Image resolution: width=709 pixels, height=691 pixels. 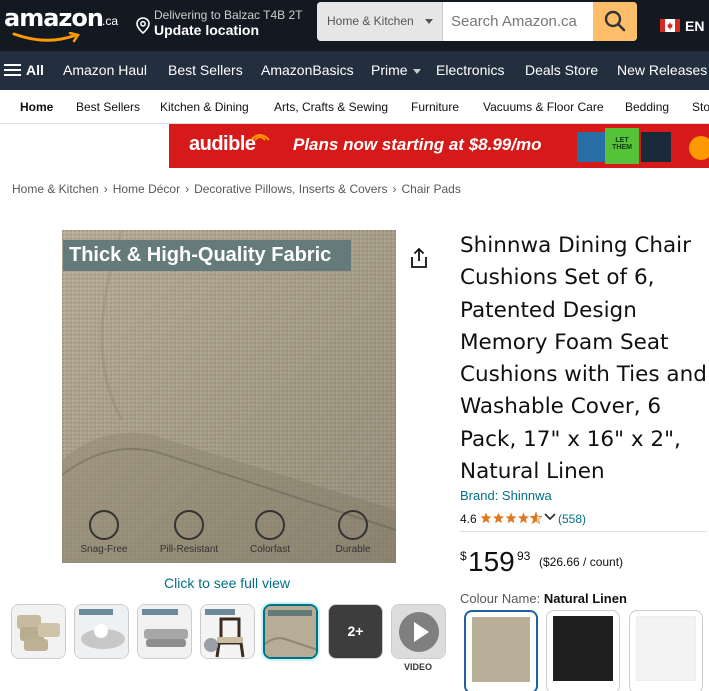 I want to click on more-images-button: 2+, so click(x=355, y=631).